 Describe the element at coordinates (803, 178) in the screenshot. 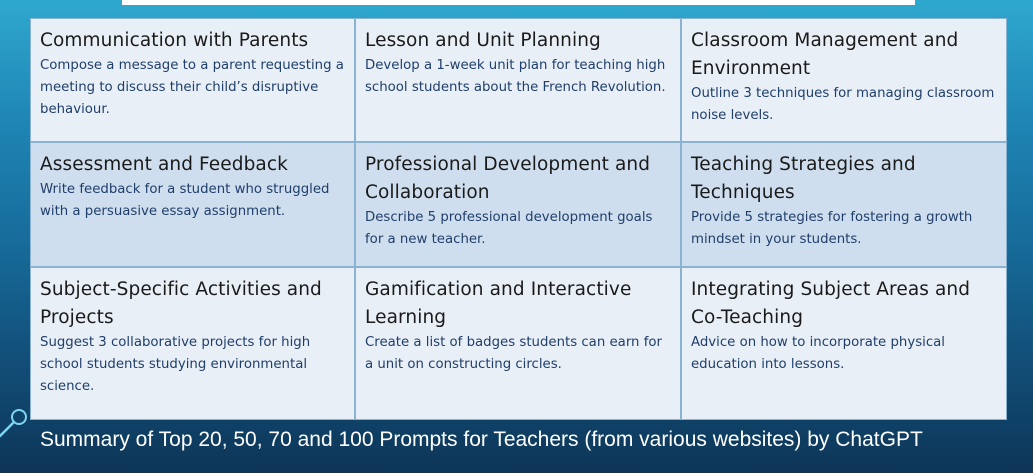

I see `card-title: Teaching Strategies and Techniques` at that location.